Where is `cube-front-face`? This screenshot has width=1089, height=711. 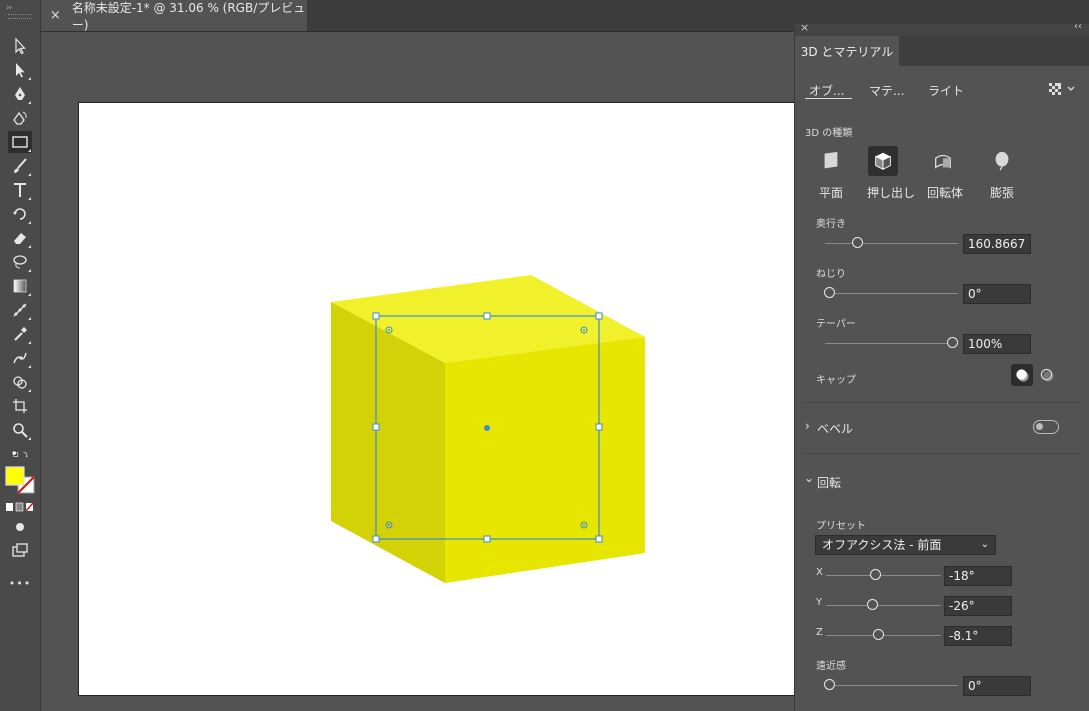 cube-front-face is located at coordinates (545, 460).